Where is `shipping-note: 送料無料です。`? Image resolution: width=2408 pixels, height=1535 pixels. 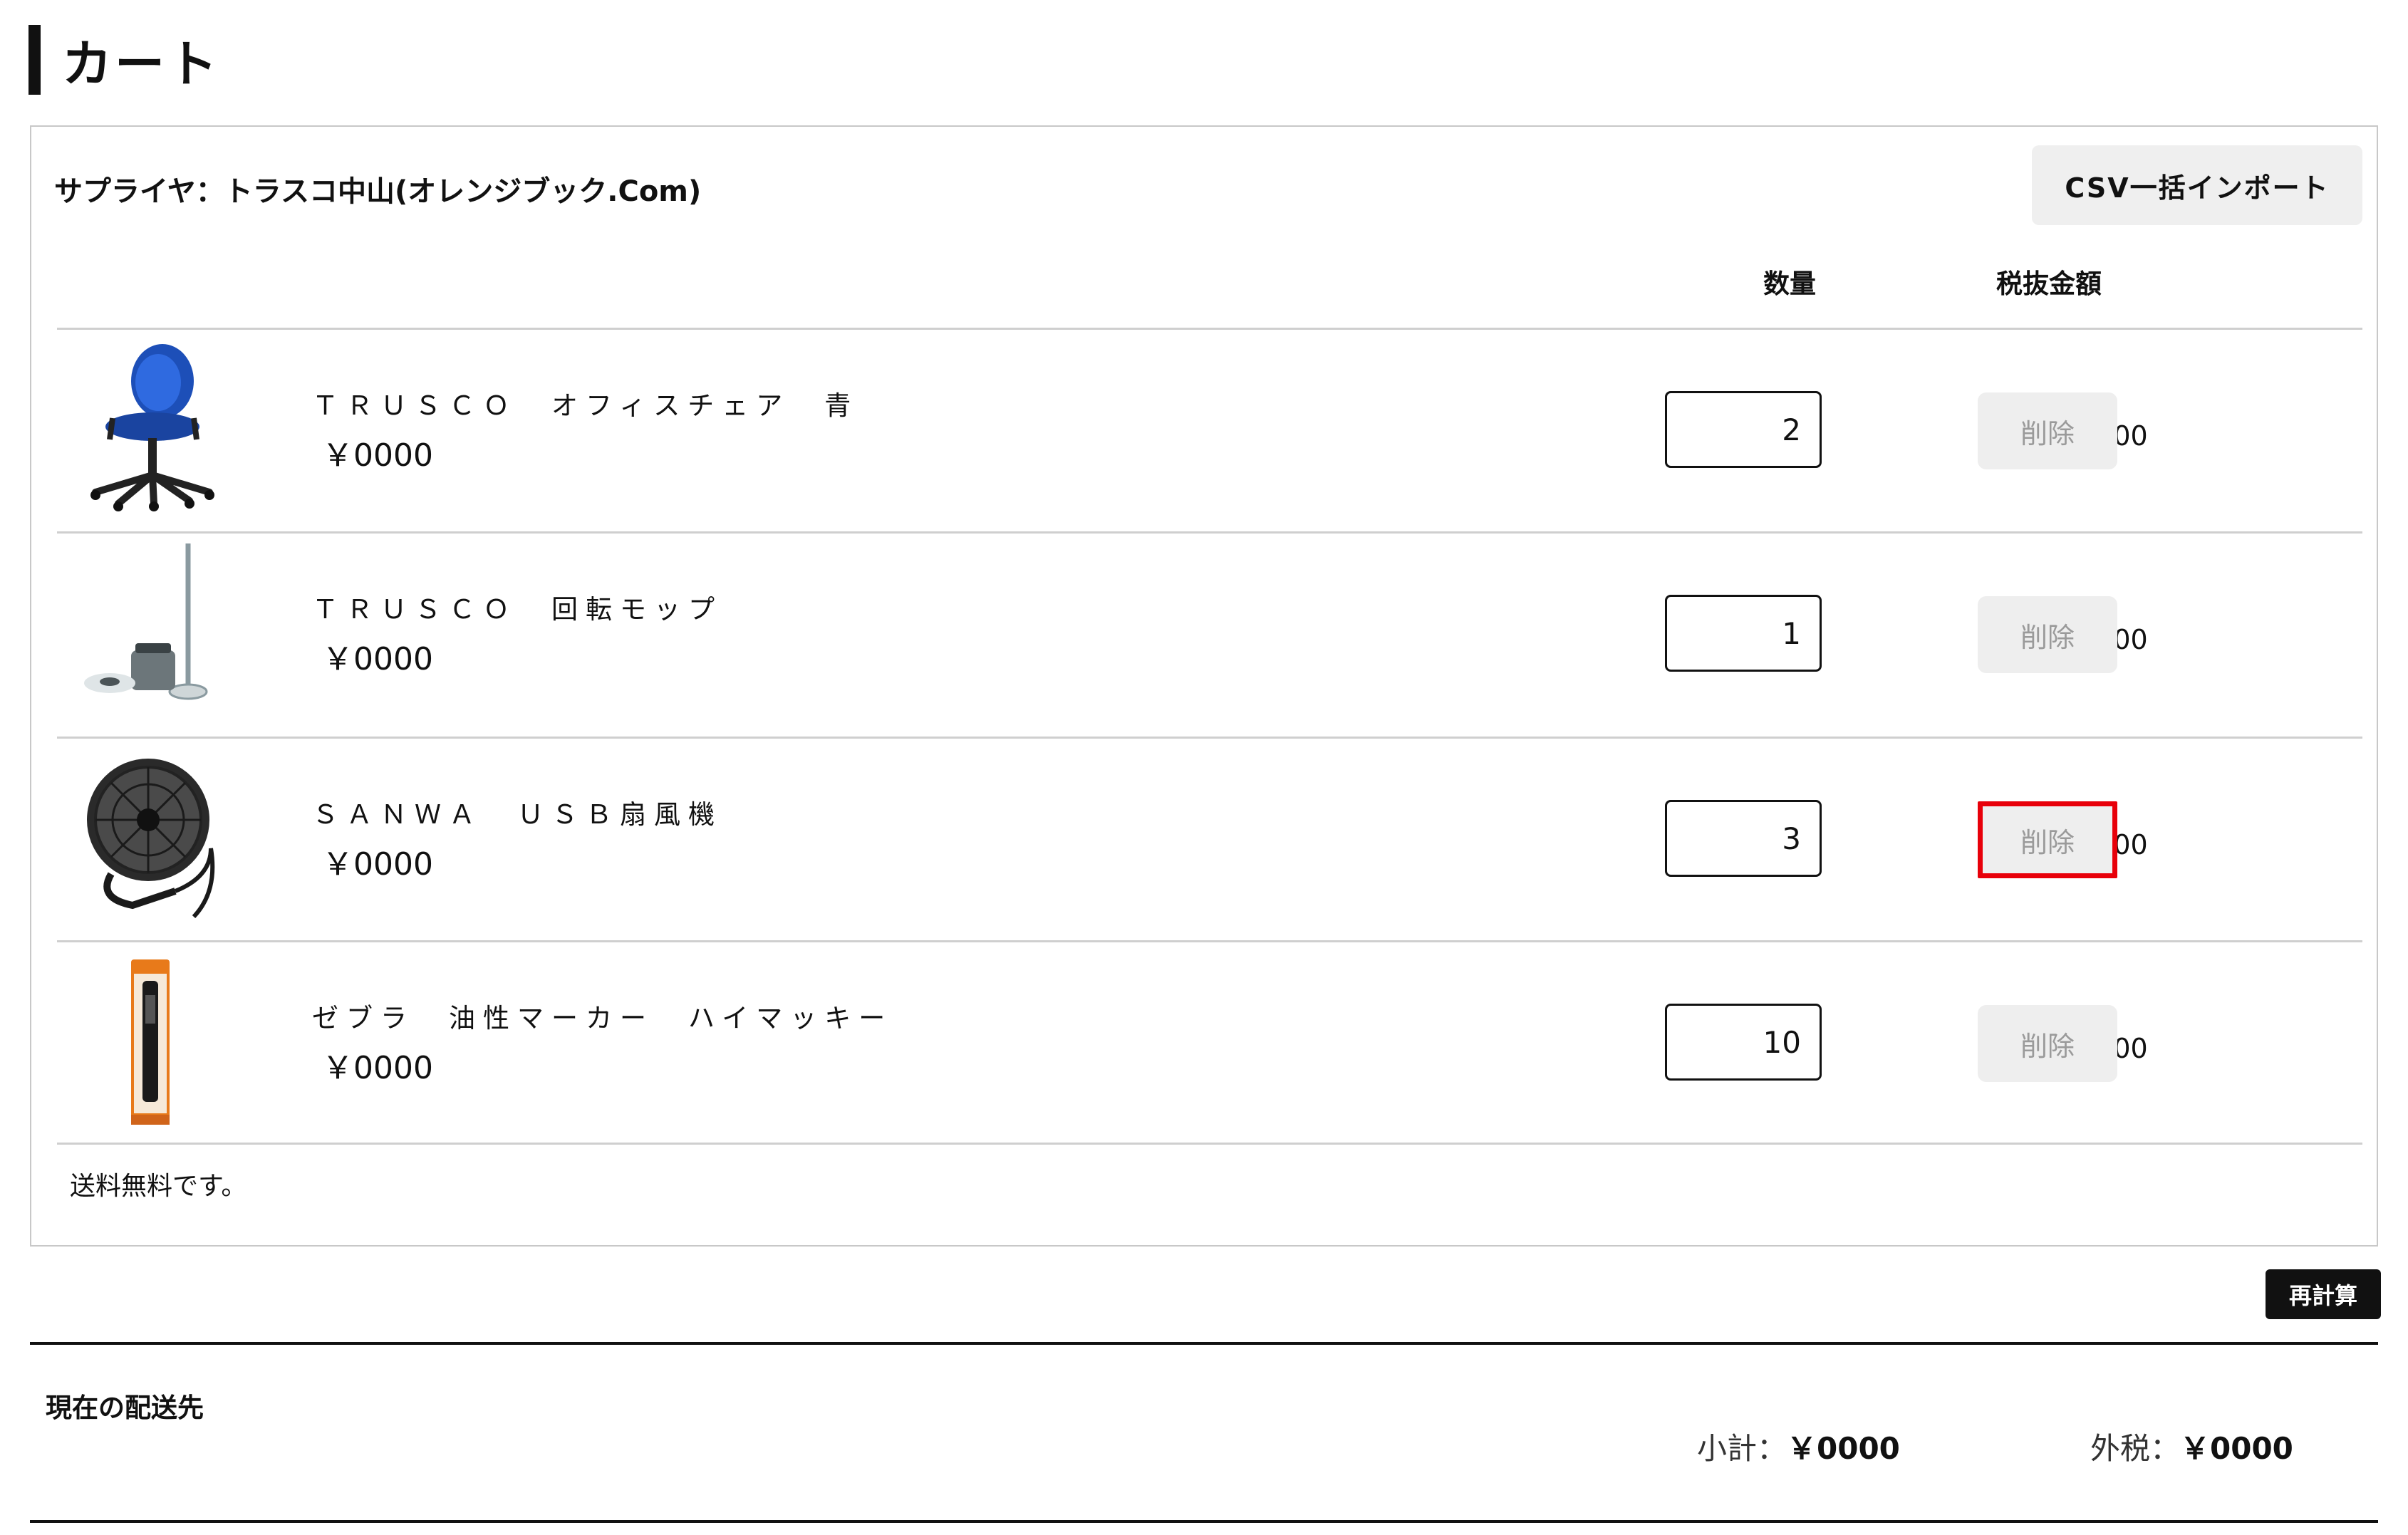
shipping-note: 送料無料です。 is located at coordinates (158, 1186).